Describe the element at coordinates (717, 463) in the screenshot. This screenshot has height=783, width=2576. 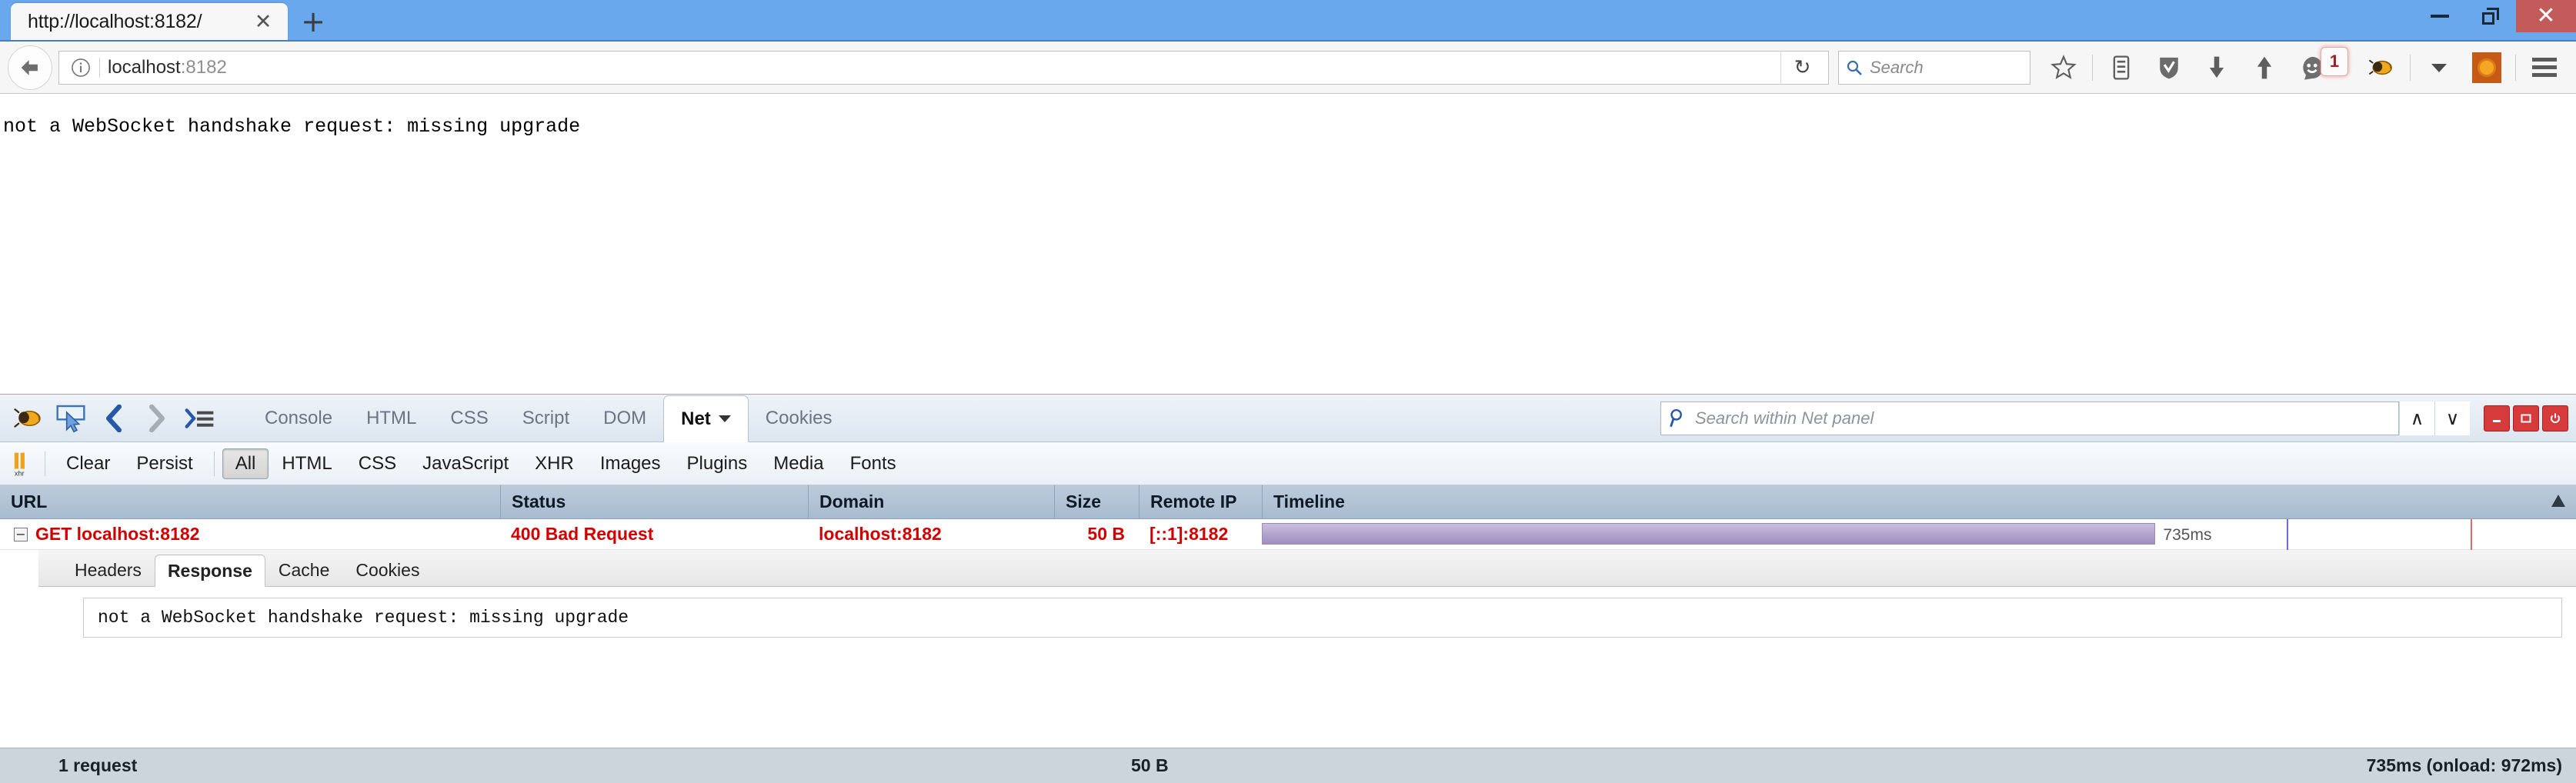
I see `filter-plugins: Plugins` at that location.